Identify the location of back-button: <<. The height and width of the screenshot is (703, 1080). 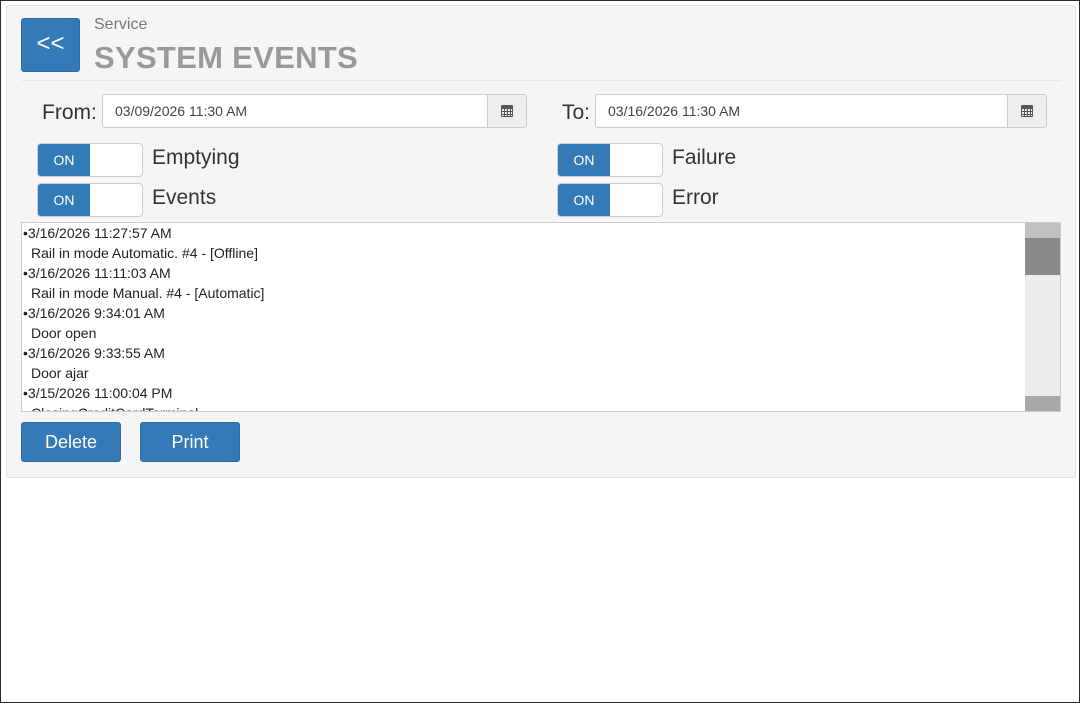
(50, 45).